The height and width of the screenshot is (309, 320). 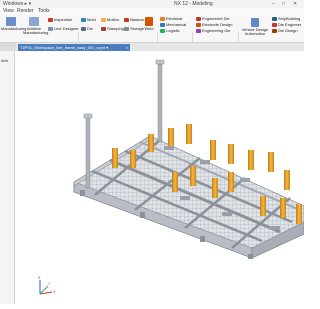 I want to click on mold-icon, so click(x=83, y=20).